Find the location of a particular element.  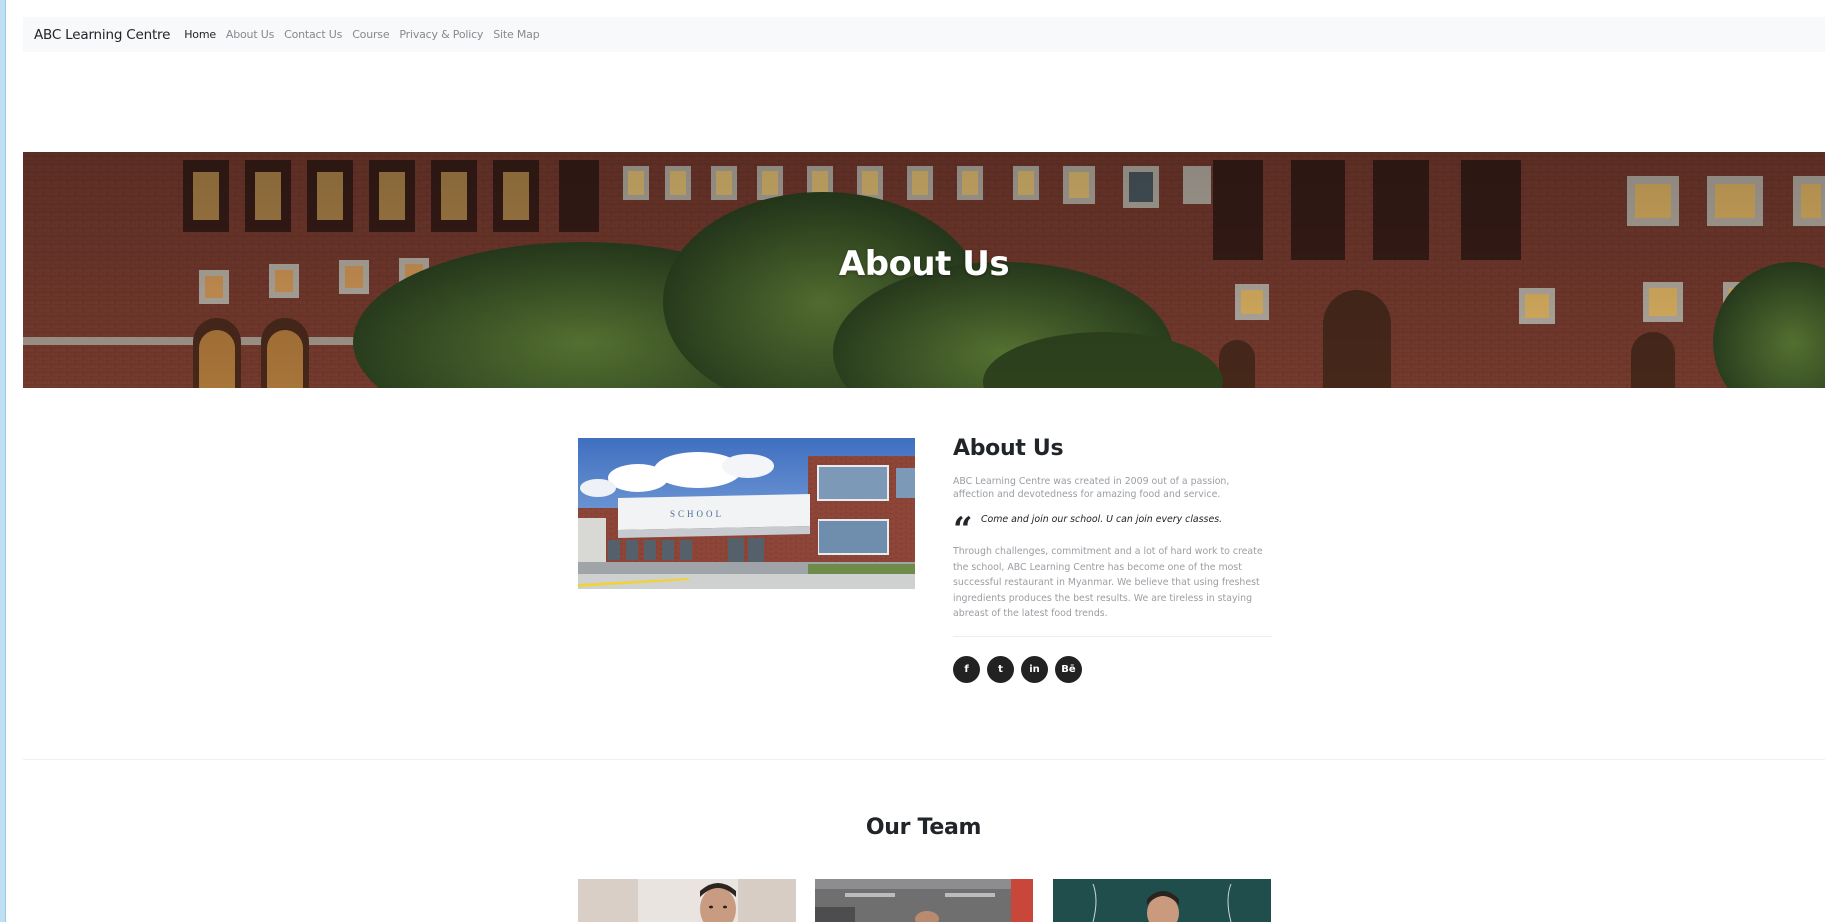

divider is located at coordinates (1112, 636).